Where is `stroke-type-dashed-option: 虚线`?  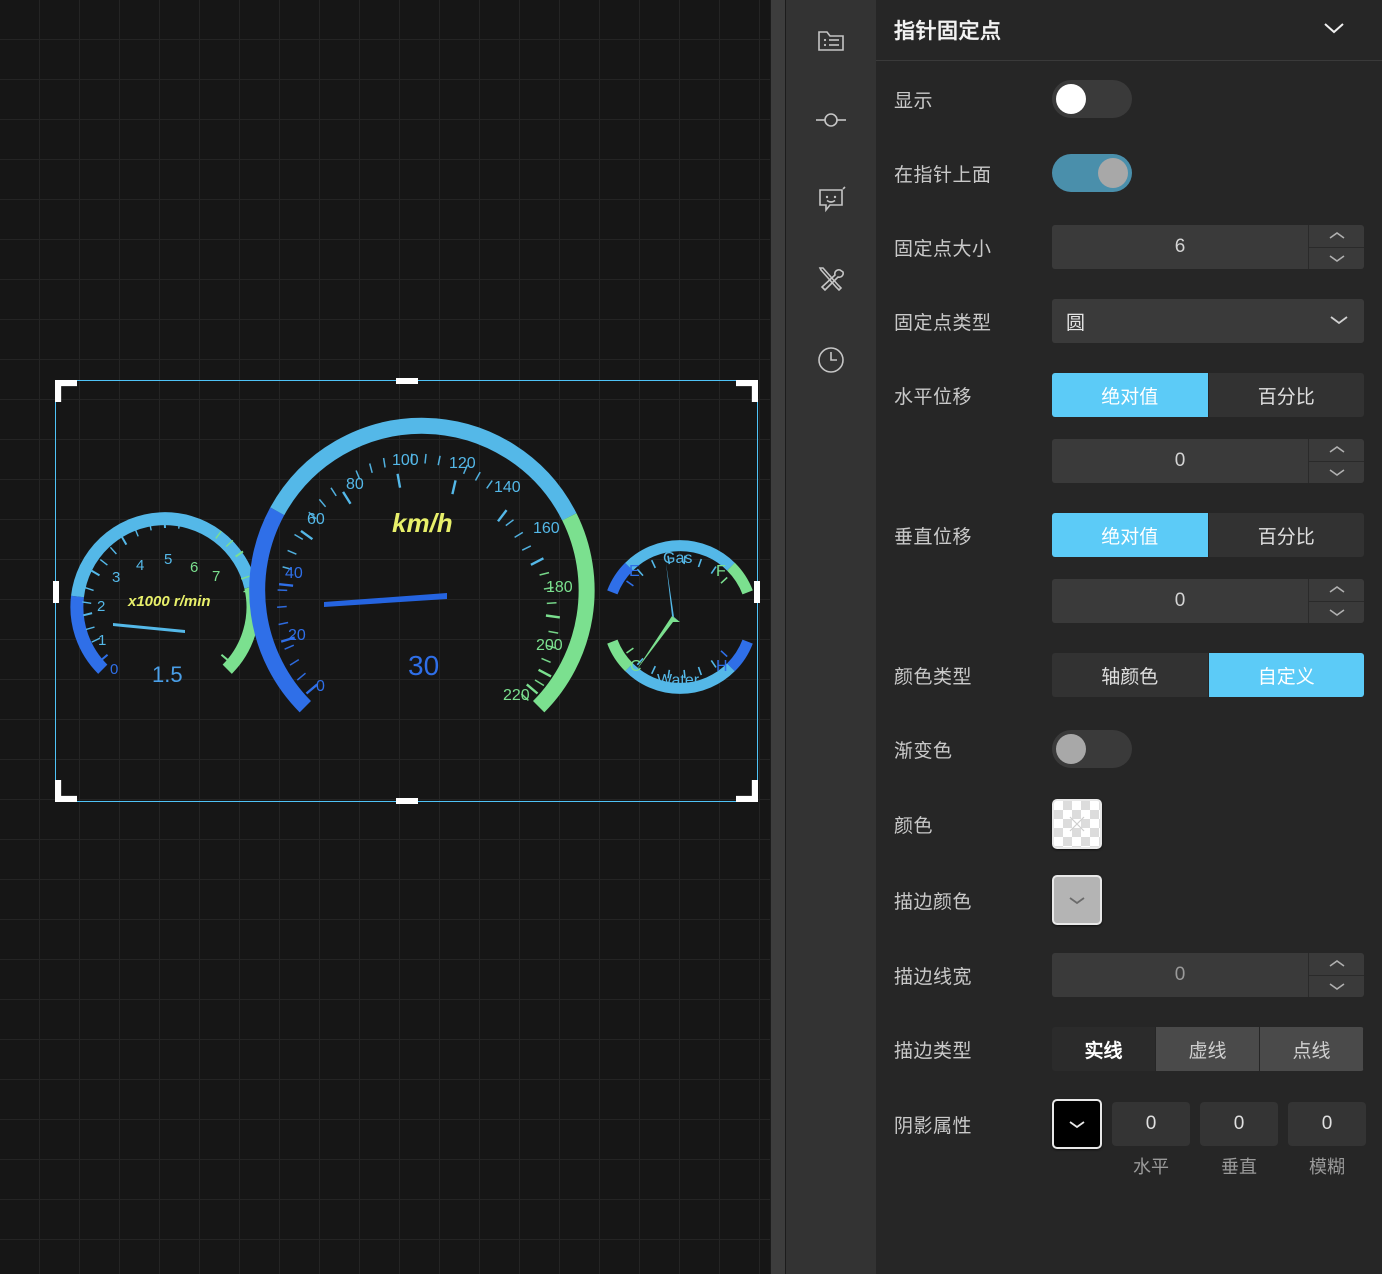
stroke-type-dashed-option: 虚线 is located at coordinates (1208, 1049).